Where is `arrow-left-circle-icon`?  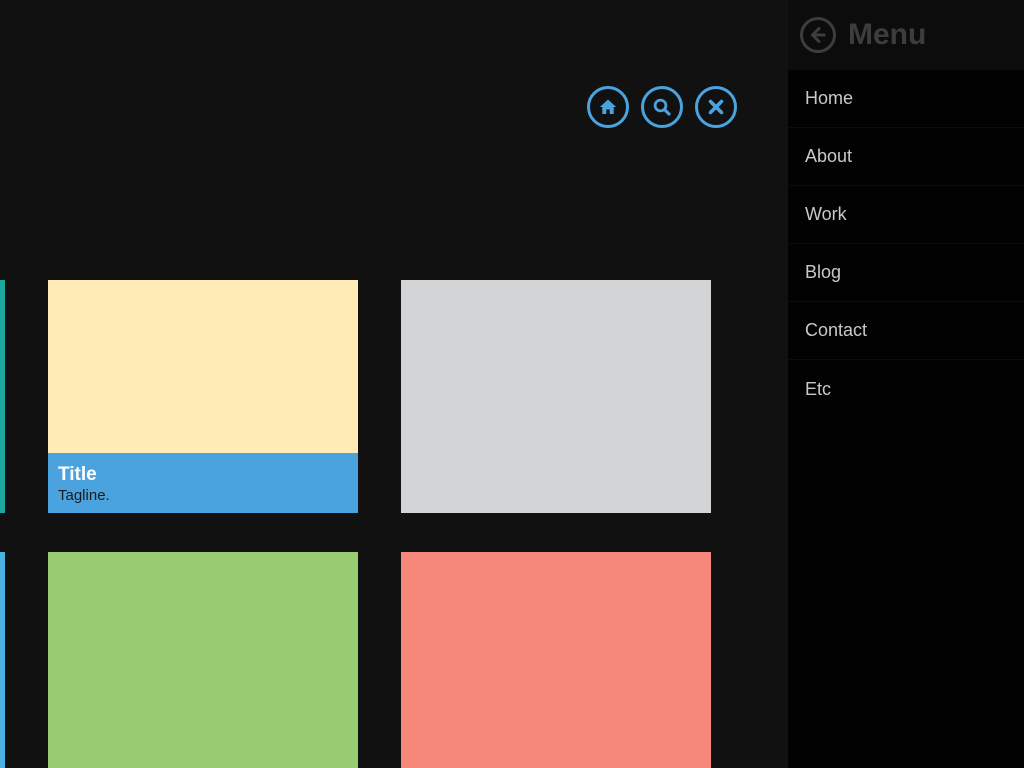 arrow-left-circle-icon is located at coordinates (818, 35).